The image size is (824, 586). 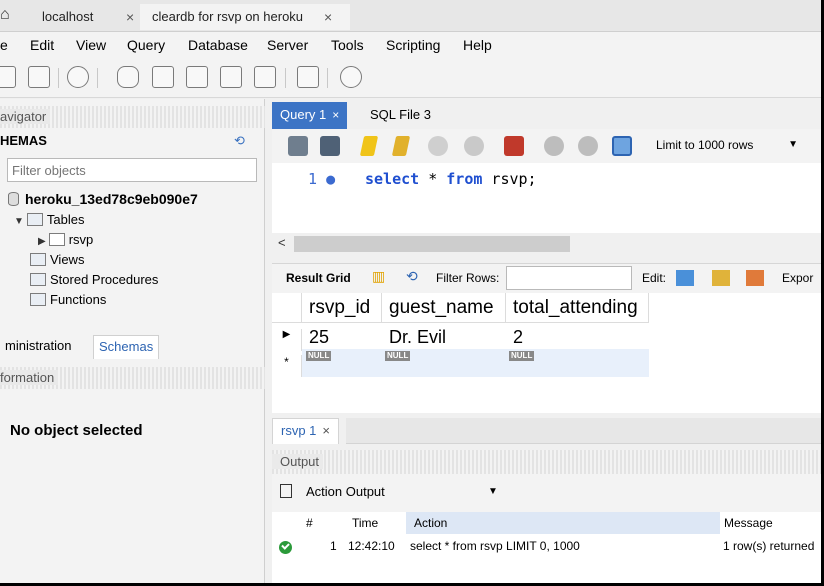 What do you see at coordinates (400, 115) in the screenshot?
I see `tab-sql-file-3: SQL File 3` at bounding box center [400, 115].